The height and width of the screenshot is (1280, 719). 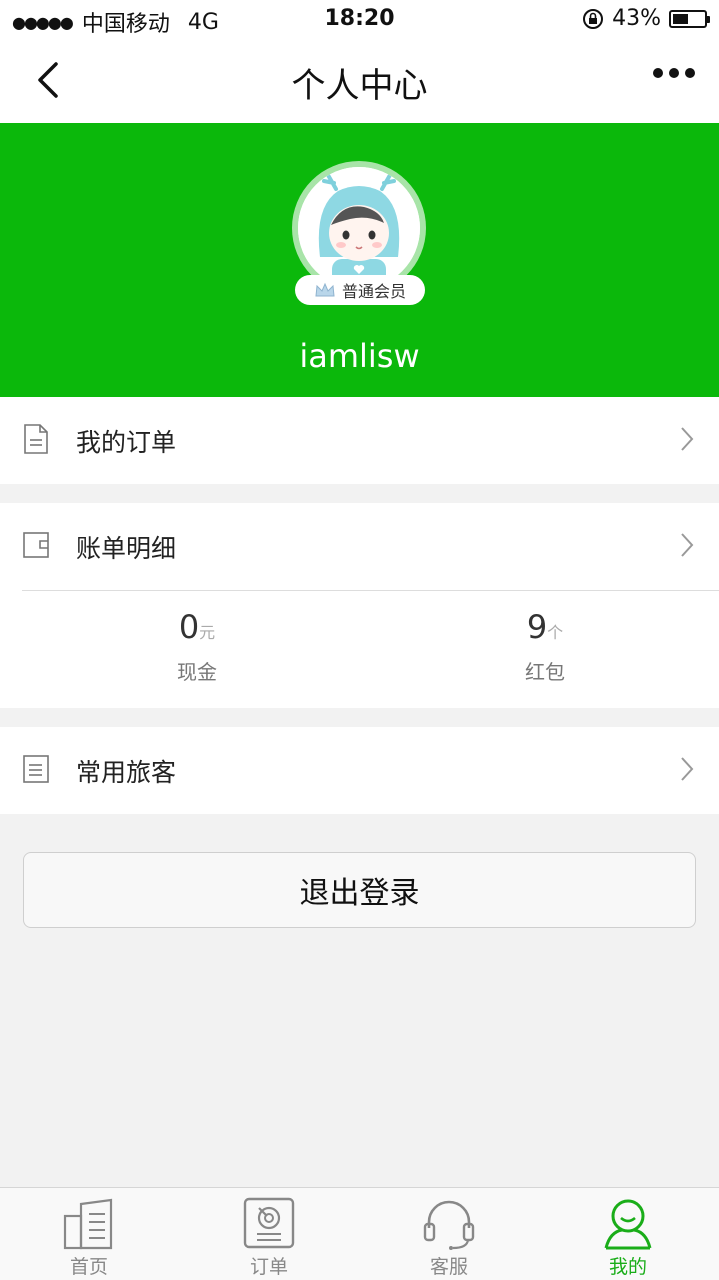 What do you see at coordinates (373, 291) in the screenshot?
I see `member-level-label: 普通会员` at bounding box center [373, 291].